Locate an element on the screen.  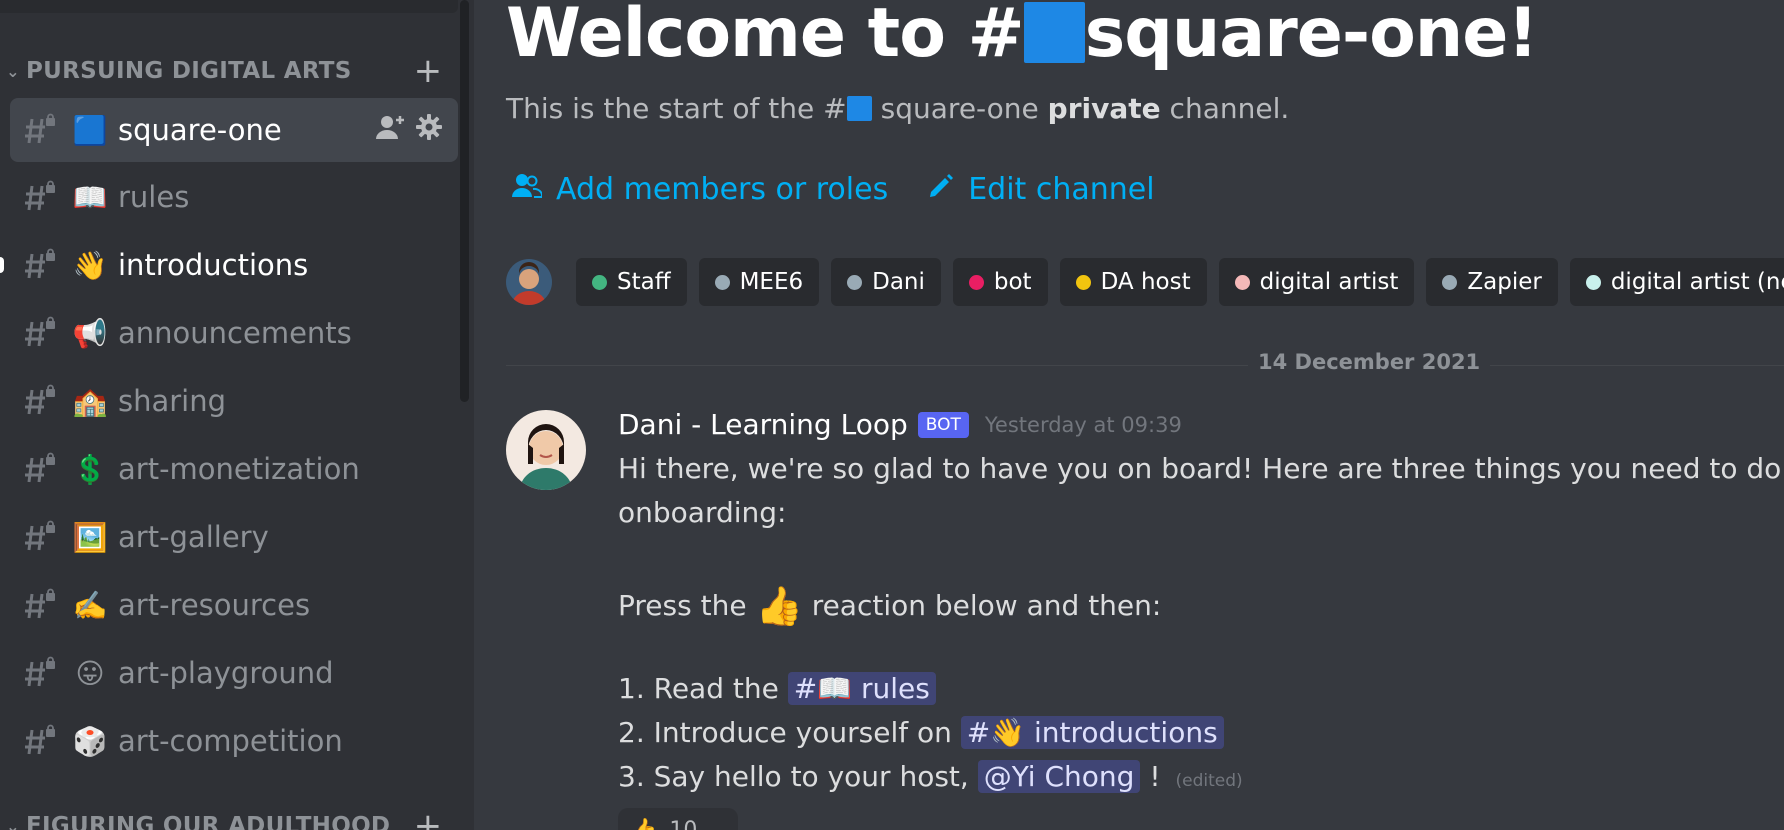
channel-mention-rules: #📖 rules is located at coordinates (861, 688).